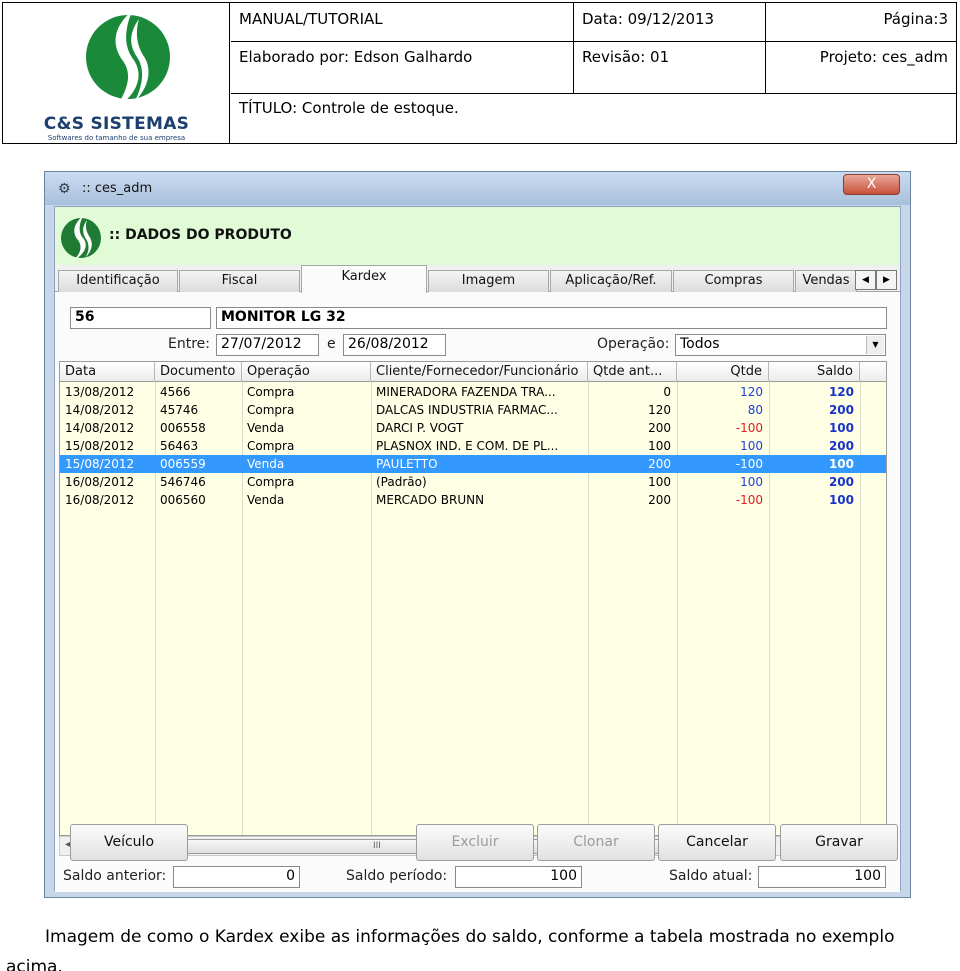  I want to click on doc-title: TÍTULO: Controle de estoque., so click(349, 108).